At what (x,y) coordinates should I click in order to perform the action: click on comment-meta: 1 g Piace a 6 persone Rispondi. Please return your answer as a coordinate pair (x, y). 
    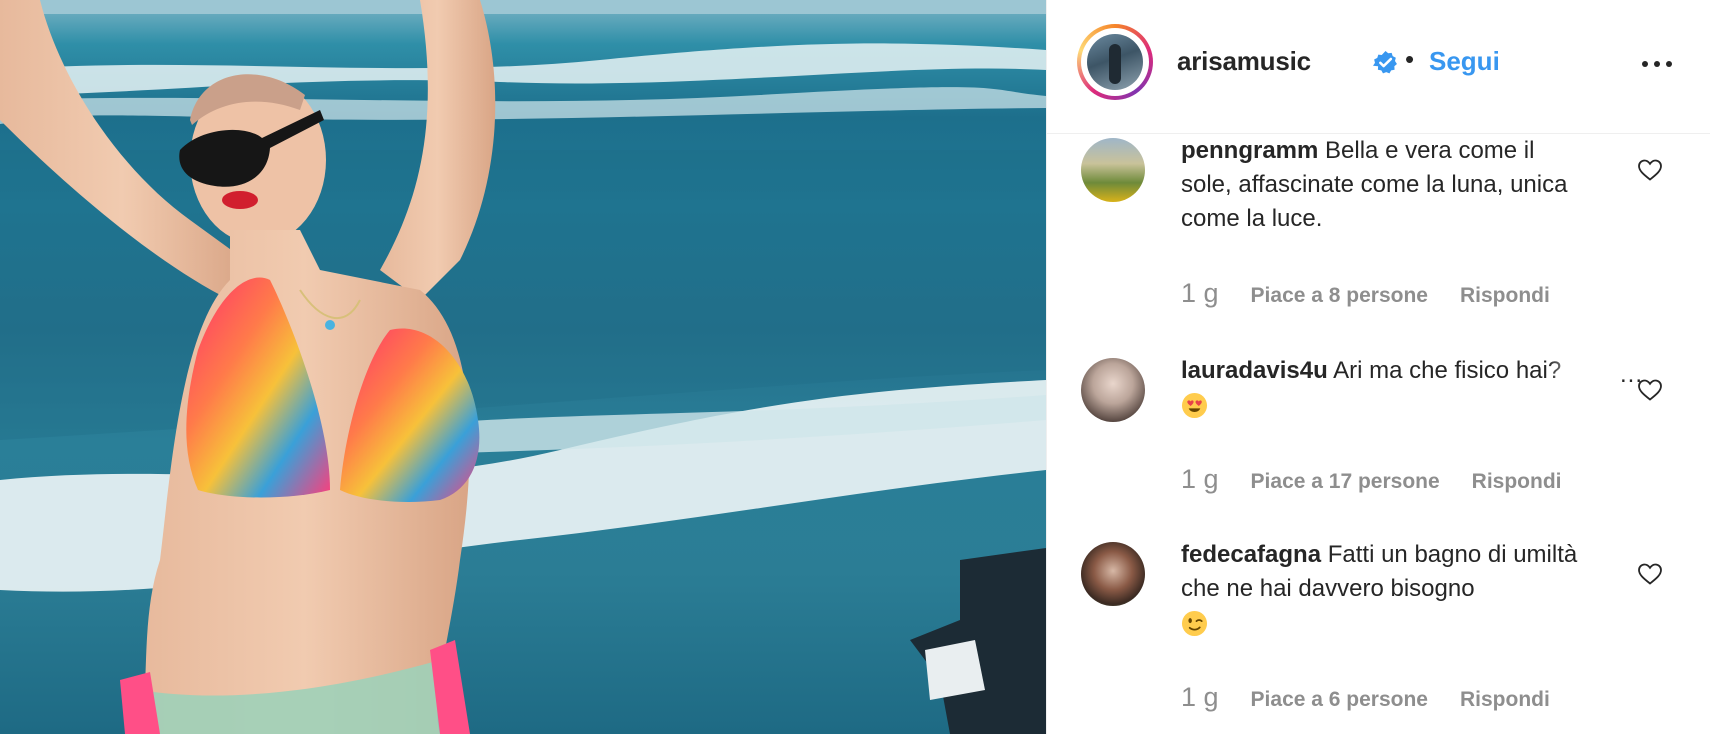
    Looking at the image, I should click on (1365, 697).